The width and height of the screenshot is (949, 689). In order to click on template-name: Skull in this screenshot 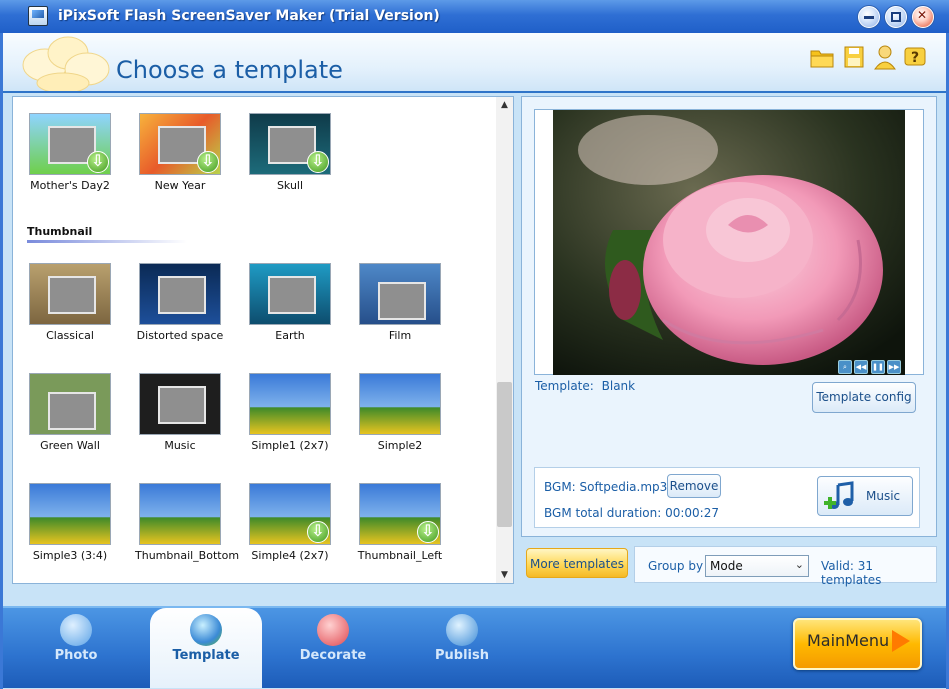, I will do `click(290, 185)`.